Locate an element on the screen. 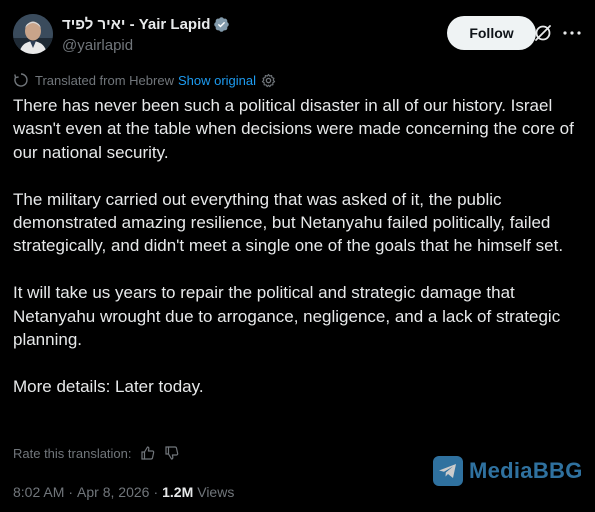 Image resolution: width=595 pixels, height=512 pixels. author-handle: @yairlapid is located at coordinates (97, 45).